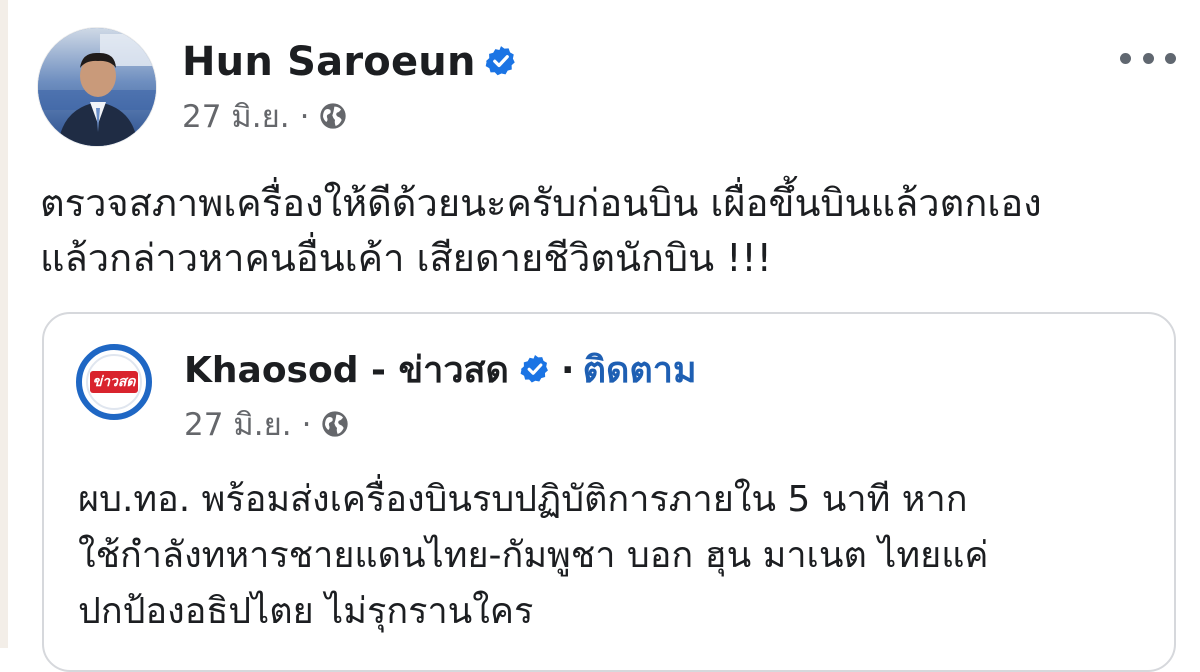 The width and height of the screenshot is (1200, 672). I want to click on left-edge-strip, so click(4, 324).